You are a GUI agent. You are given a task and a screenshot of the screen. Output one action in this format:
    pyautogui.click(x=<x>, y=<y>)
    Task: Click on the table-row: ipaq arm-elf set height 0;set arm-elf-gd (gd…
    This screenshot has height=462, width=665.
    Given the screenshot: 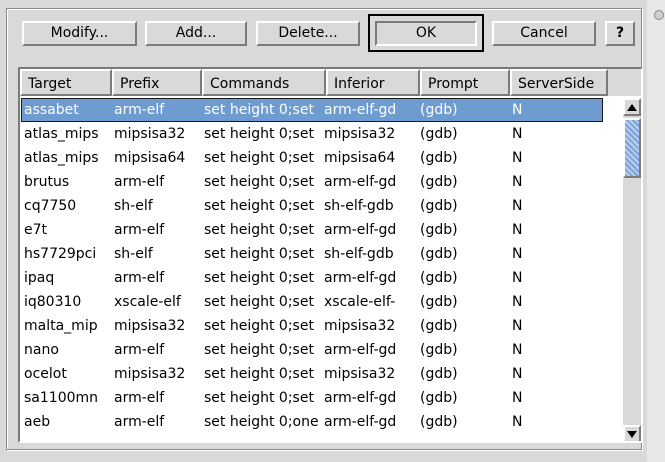 What is the action you would take?
    pyautogui.click(x=321, y=278)
    